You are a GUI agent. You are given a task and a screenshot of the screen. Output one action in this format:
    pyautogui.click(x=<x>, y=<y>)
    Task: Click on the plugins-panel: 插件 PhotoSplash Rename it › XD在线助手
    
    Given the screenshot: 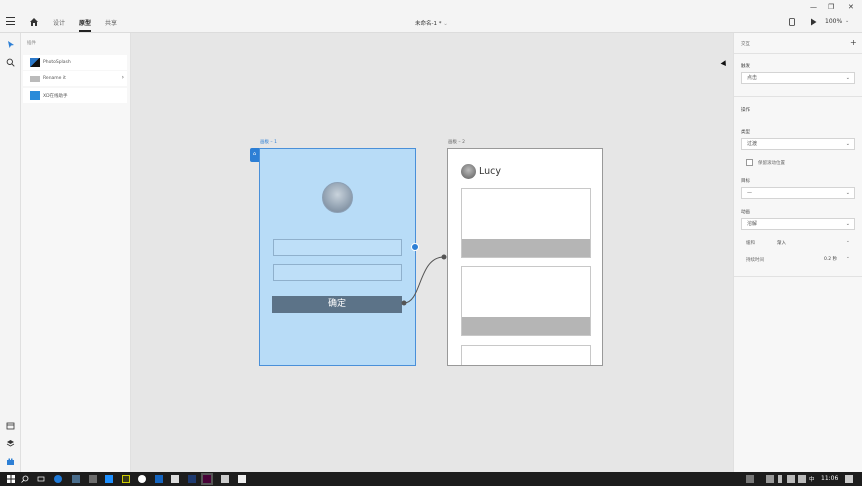 What is the action you would take?
    pyautogui.click(x=76, y=252)
    